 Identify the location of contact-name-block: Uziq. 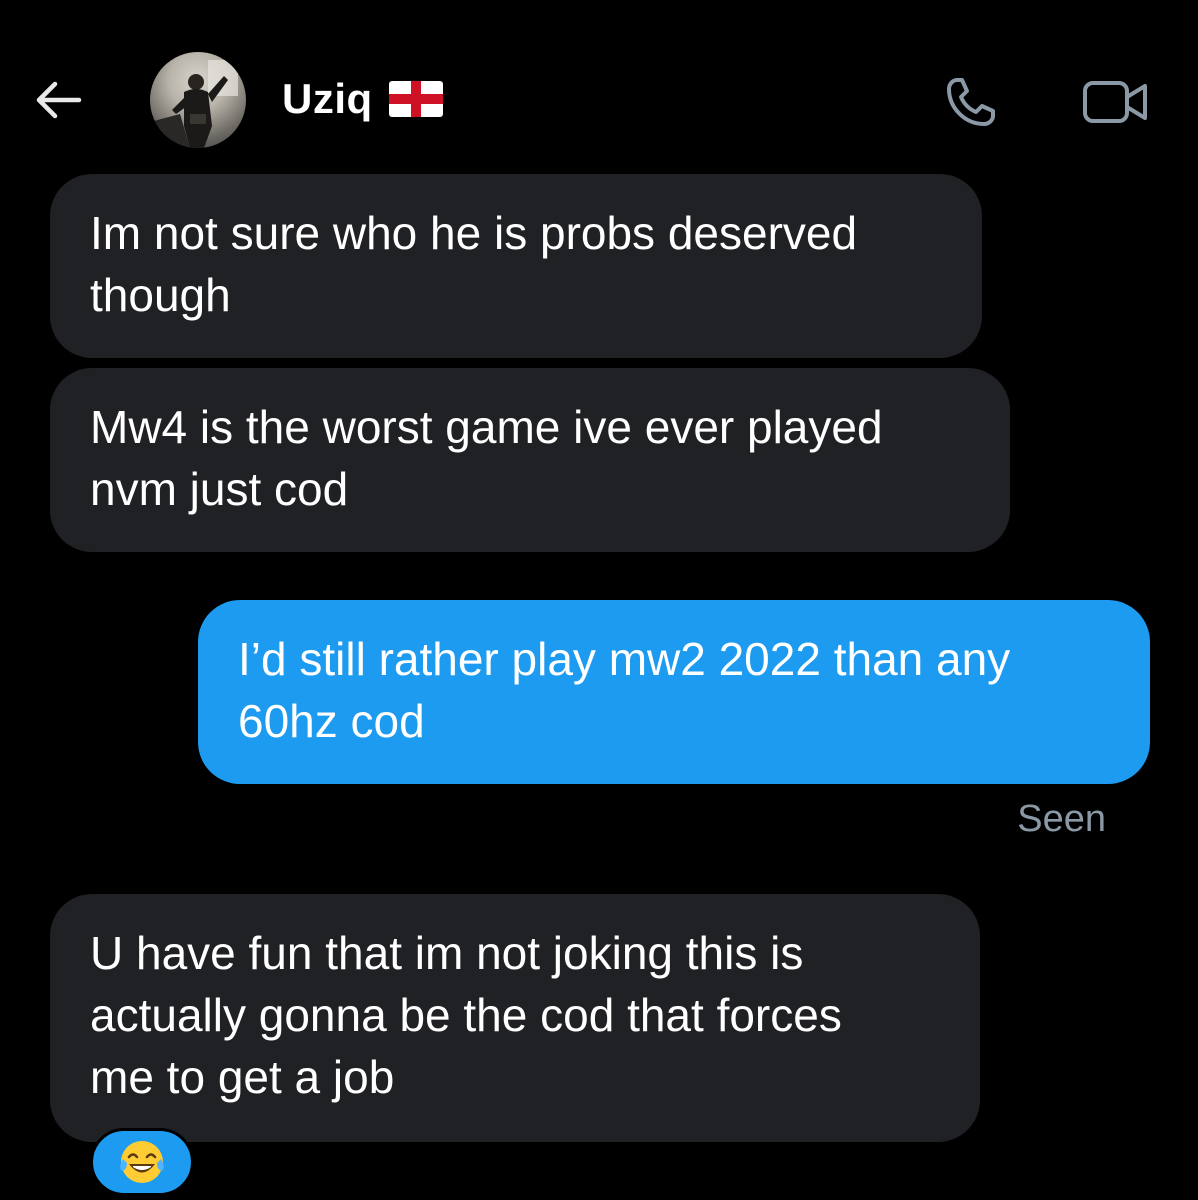
(362, 99).